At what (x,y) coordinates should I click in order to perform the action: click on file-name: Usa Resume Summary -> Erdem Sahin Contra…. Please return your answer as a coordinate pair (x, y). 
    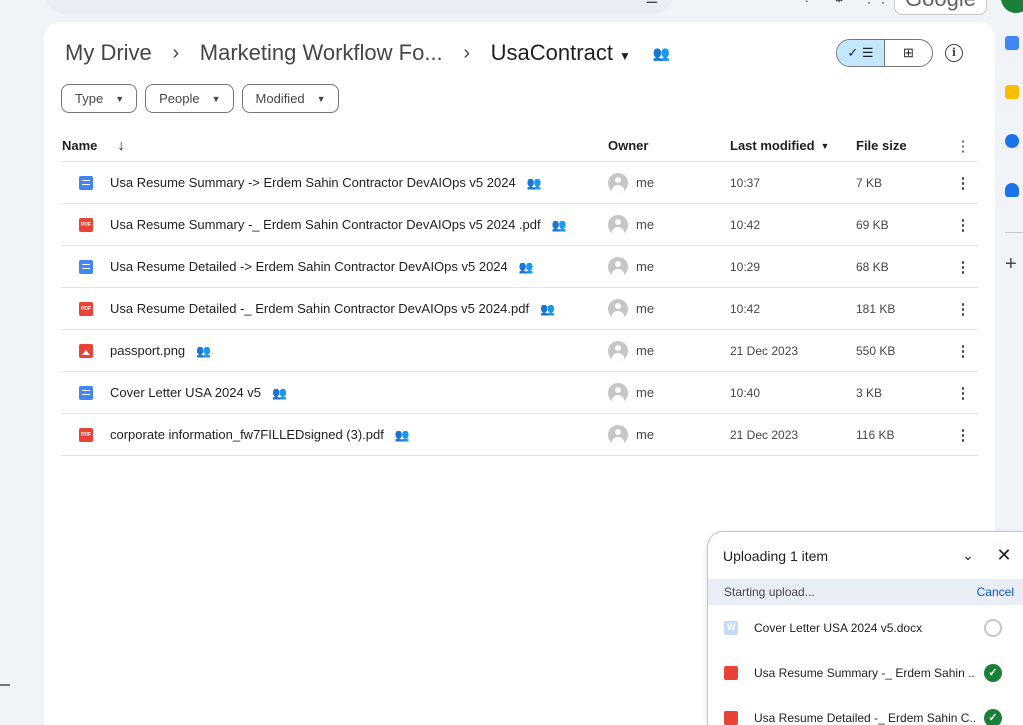
    Looking at the image, I should click on (313, 182).